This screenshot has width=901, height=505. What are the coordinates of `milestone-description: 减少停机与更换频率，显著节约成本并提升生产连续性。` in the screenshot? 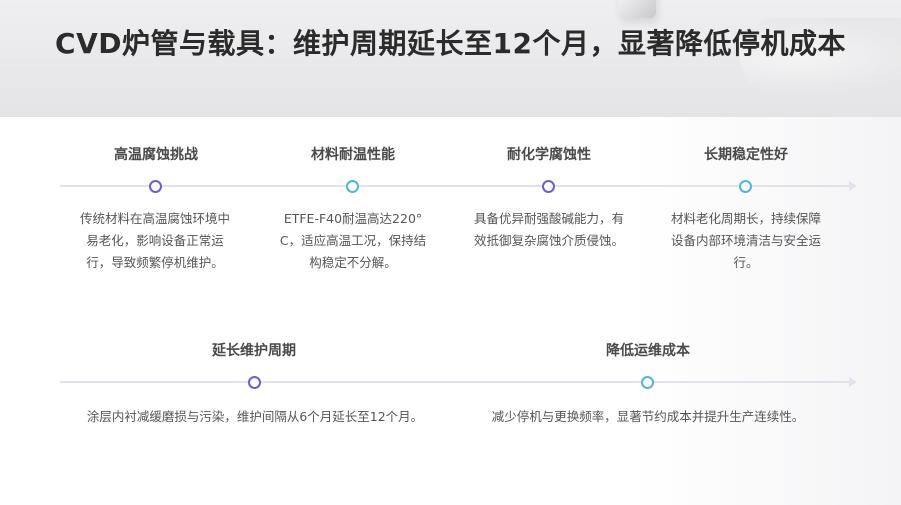 It's located at (648, 416).